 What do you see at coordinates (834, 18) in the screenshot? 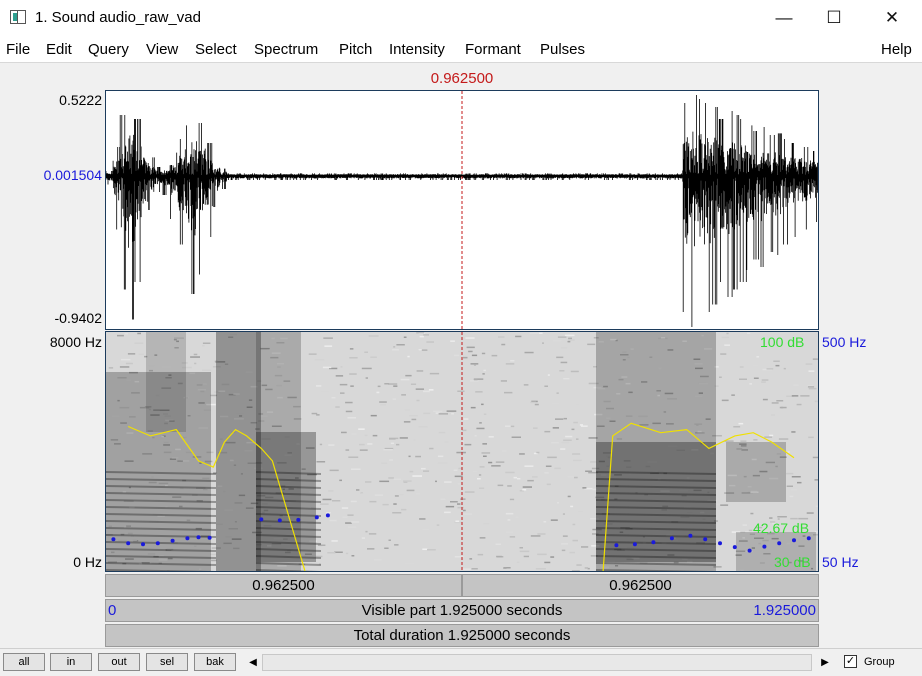
I see `maximize-button: ☐` at bounding box center [834, 18].